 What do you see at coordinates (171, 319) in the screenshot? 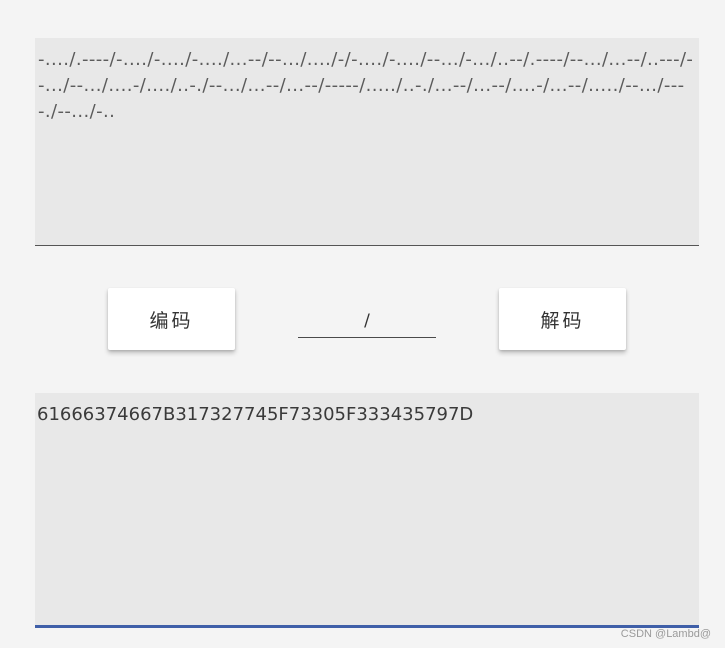
I see `encode-button: 编码` at bounding box center [171, 319].